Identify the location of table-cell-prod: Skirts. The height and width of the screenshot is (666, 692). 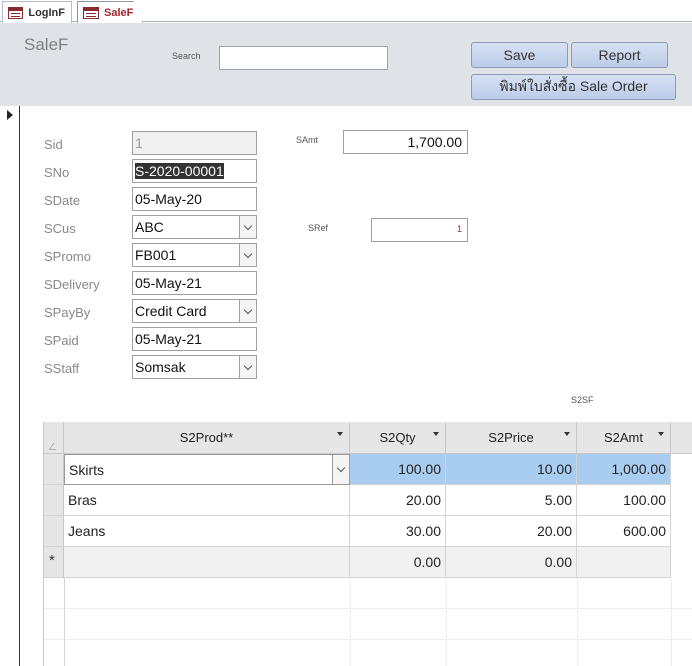
(207, 469).